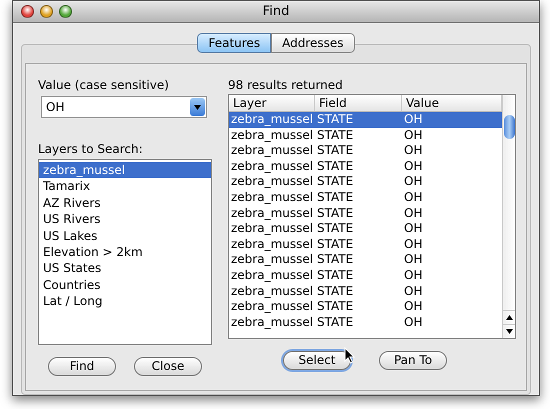 The image size is (550, 409). I want to click on button: Pan To, so click(413, 360).